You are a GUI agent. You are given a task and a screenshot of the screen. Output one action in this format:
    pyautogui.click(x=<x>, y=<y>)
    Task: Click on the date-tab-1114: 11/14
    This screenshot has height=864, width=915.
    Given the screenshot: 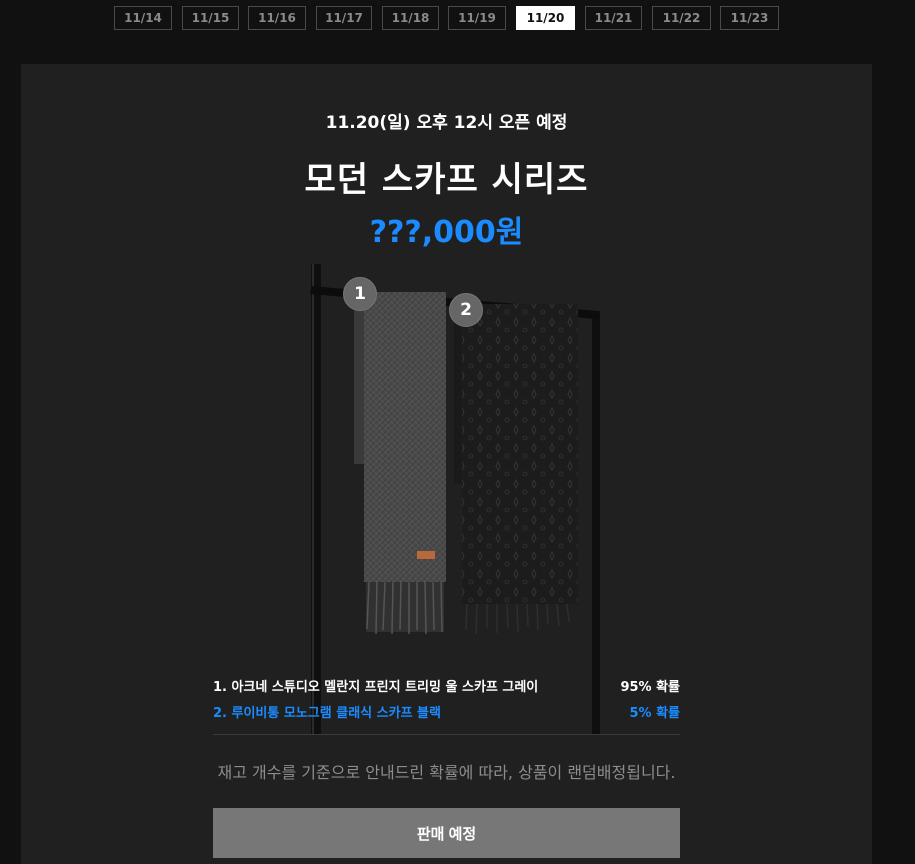 What is the action you would take?
    pyautogui.click(x=143, y=18)
    